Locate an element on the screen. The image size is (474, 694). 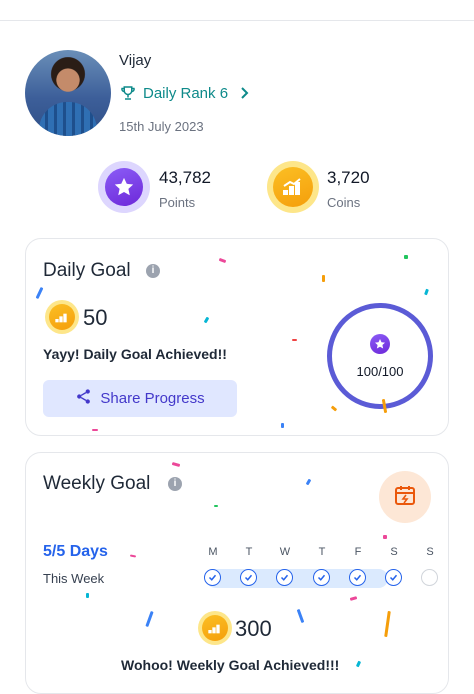
daily-rank-label: Daily Rank 6 is located at coordinates (186, 93).